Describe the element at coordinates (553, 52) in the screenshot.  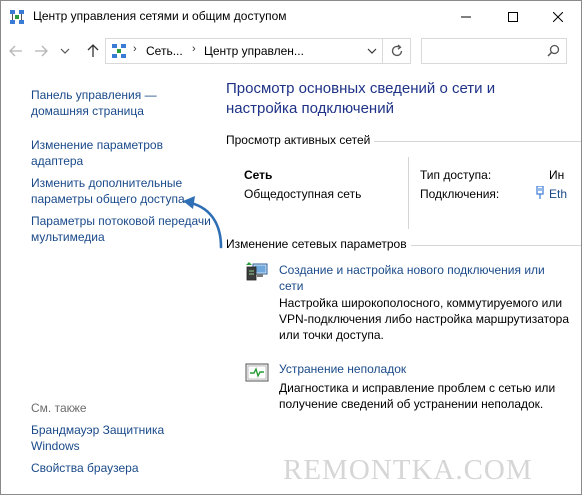
I see `search-icon` at that location.